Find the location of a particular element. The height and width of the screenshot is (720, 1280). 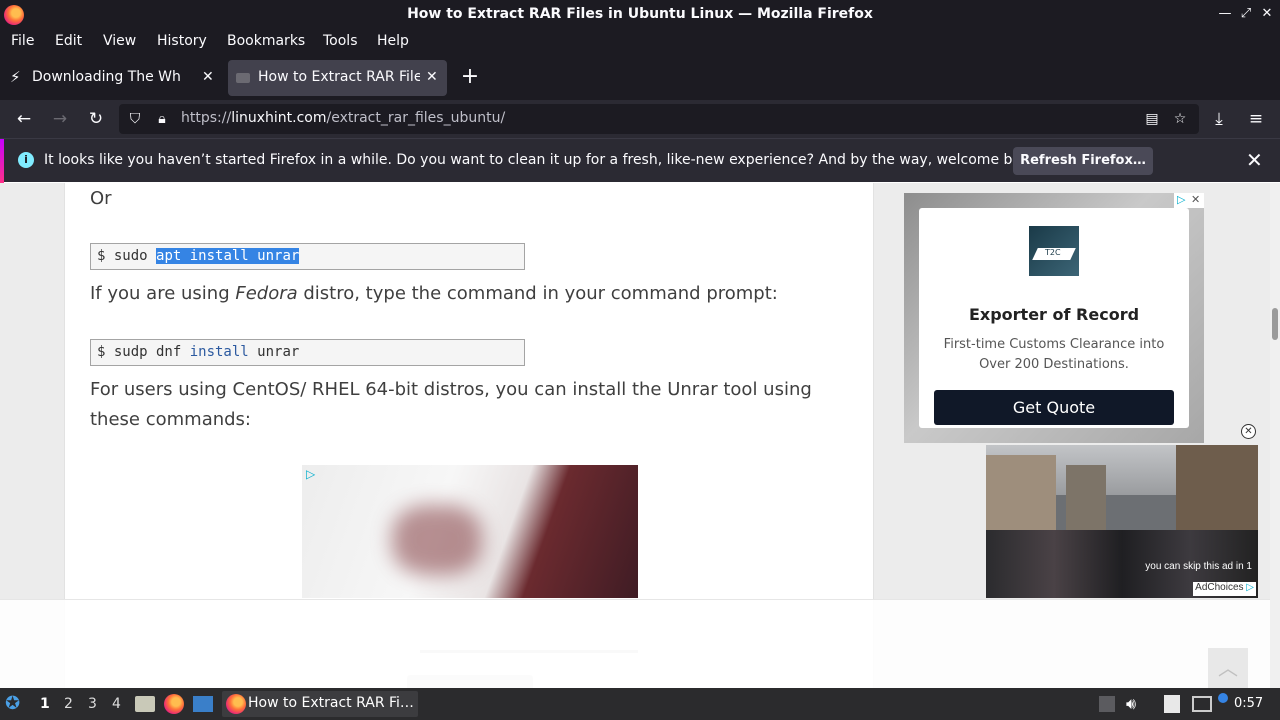

video-ad: you can skip this ad in 1 AdChoices ▷ is located at coordinates (1122, 521).